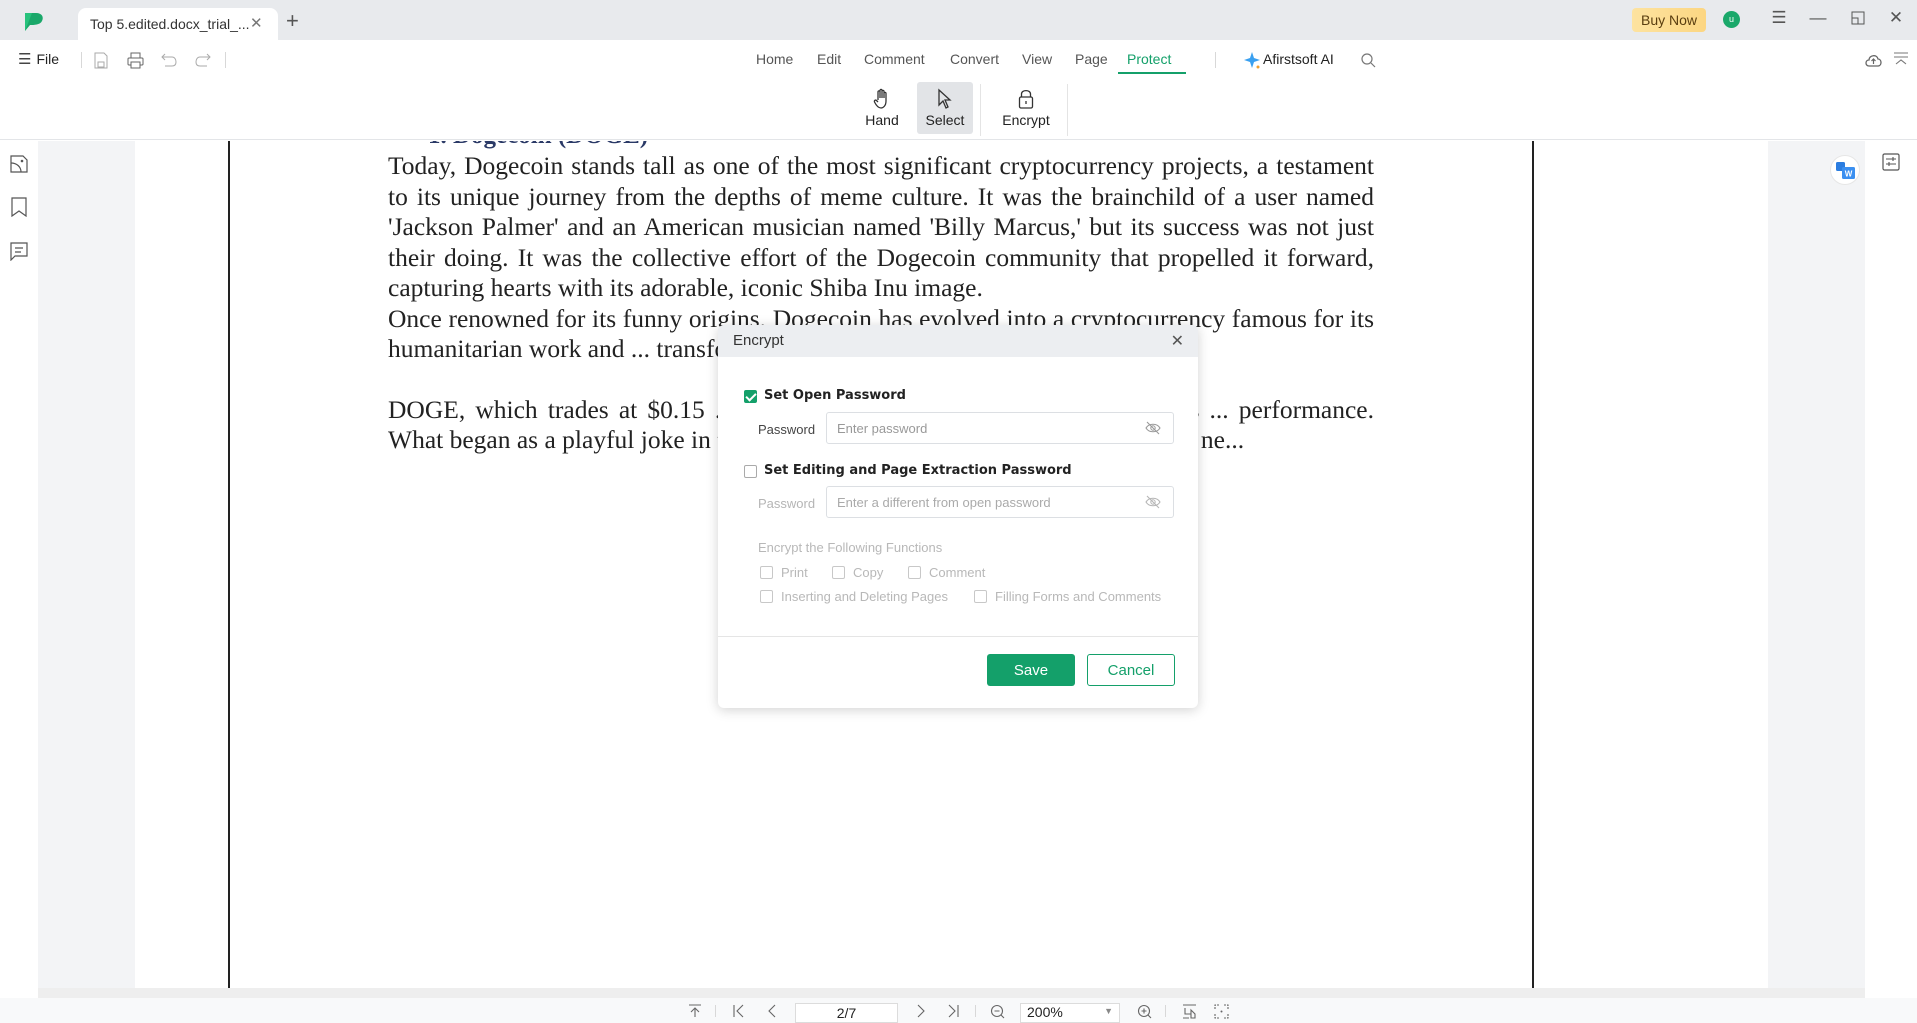 This screenshot has width=1917, height=1023. I want to click on pdf-to-word-icon: W, so click(1845, 170).